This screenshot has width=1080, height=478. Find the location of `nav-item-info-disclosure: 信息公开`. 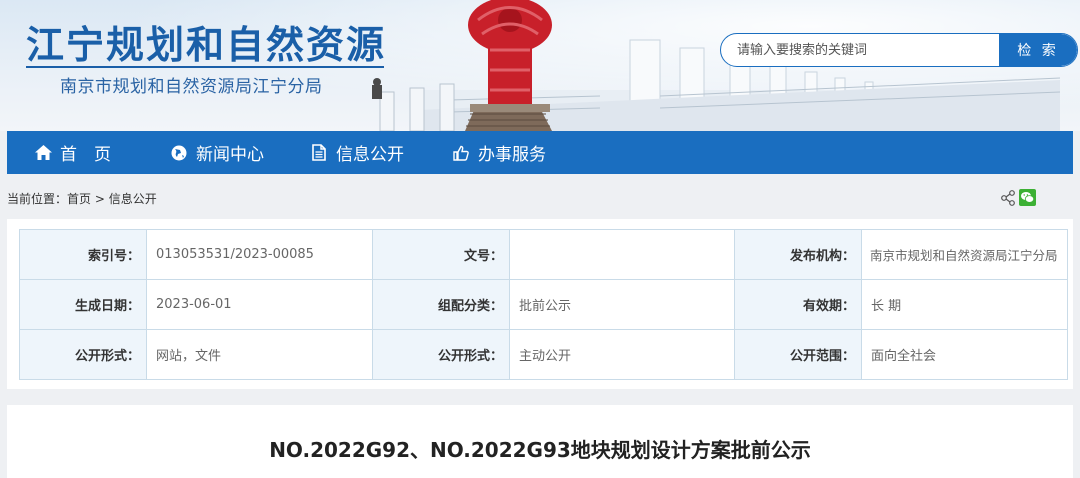

nav-item-info-disclosure: 信息公开 is located at coordinates (357, 152).